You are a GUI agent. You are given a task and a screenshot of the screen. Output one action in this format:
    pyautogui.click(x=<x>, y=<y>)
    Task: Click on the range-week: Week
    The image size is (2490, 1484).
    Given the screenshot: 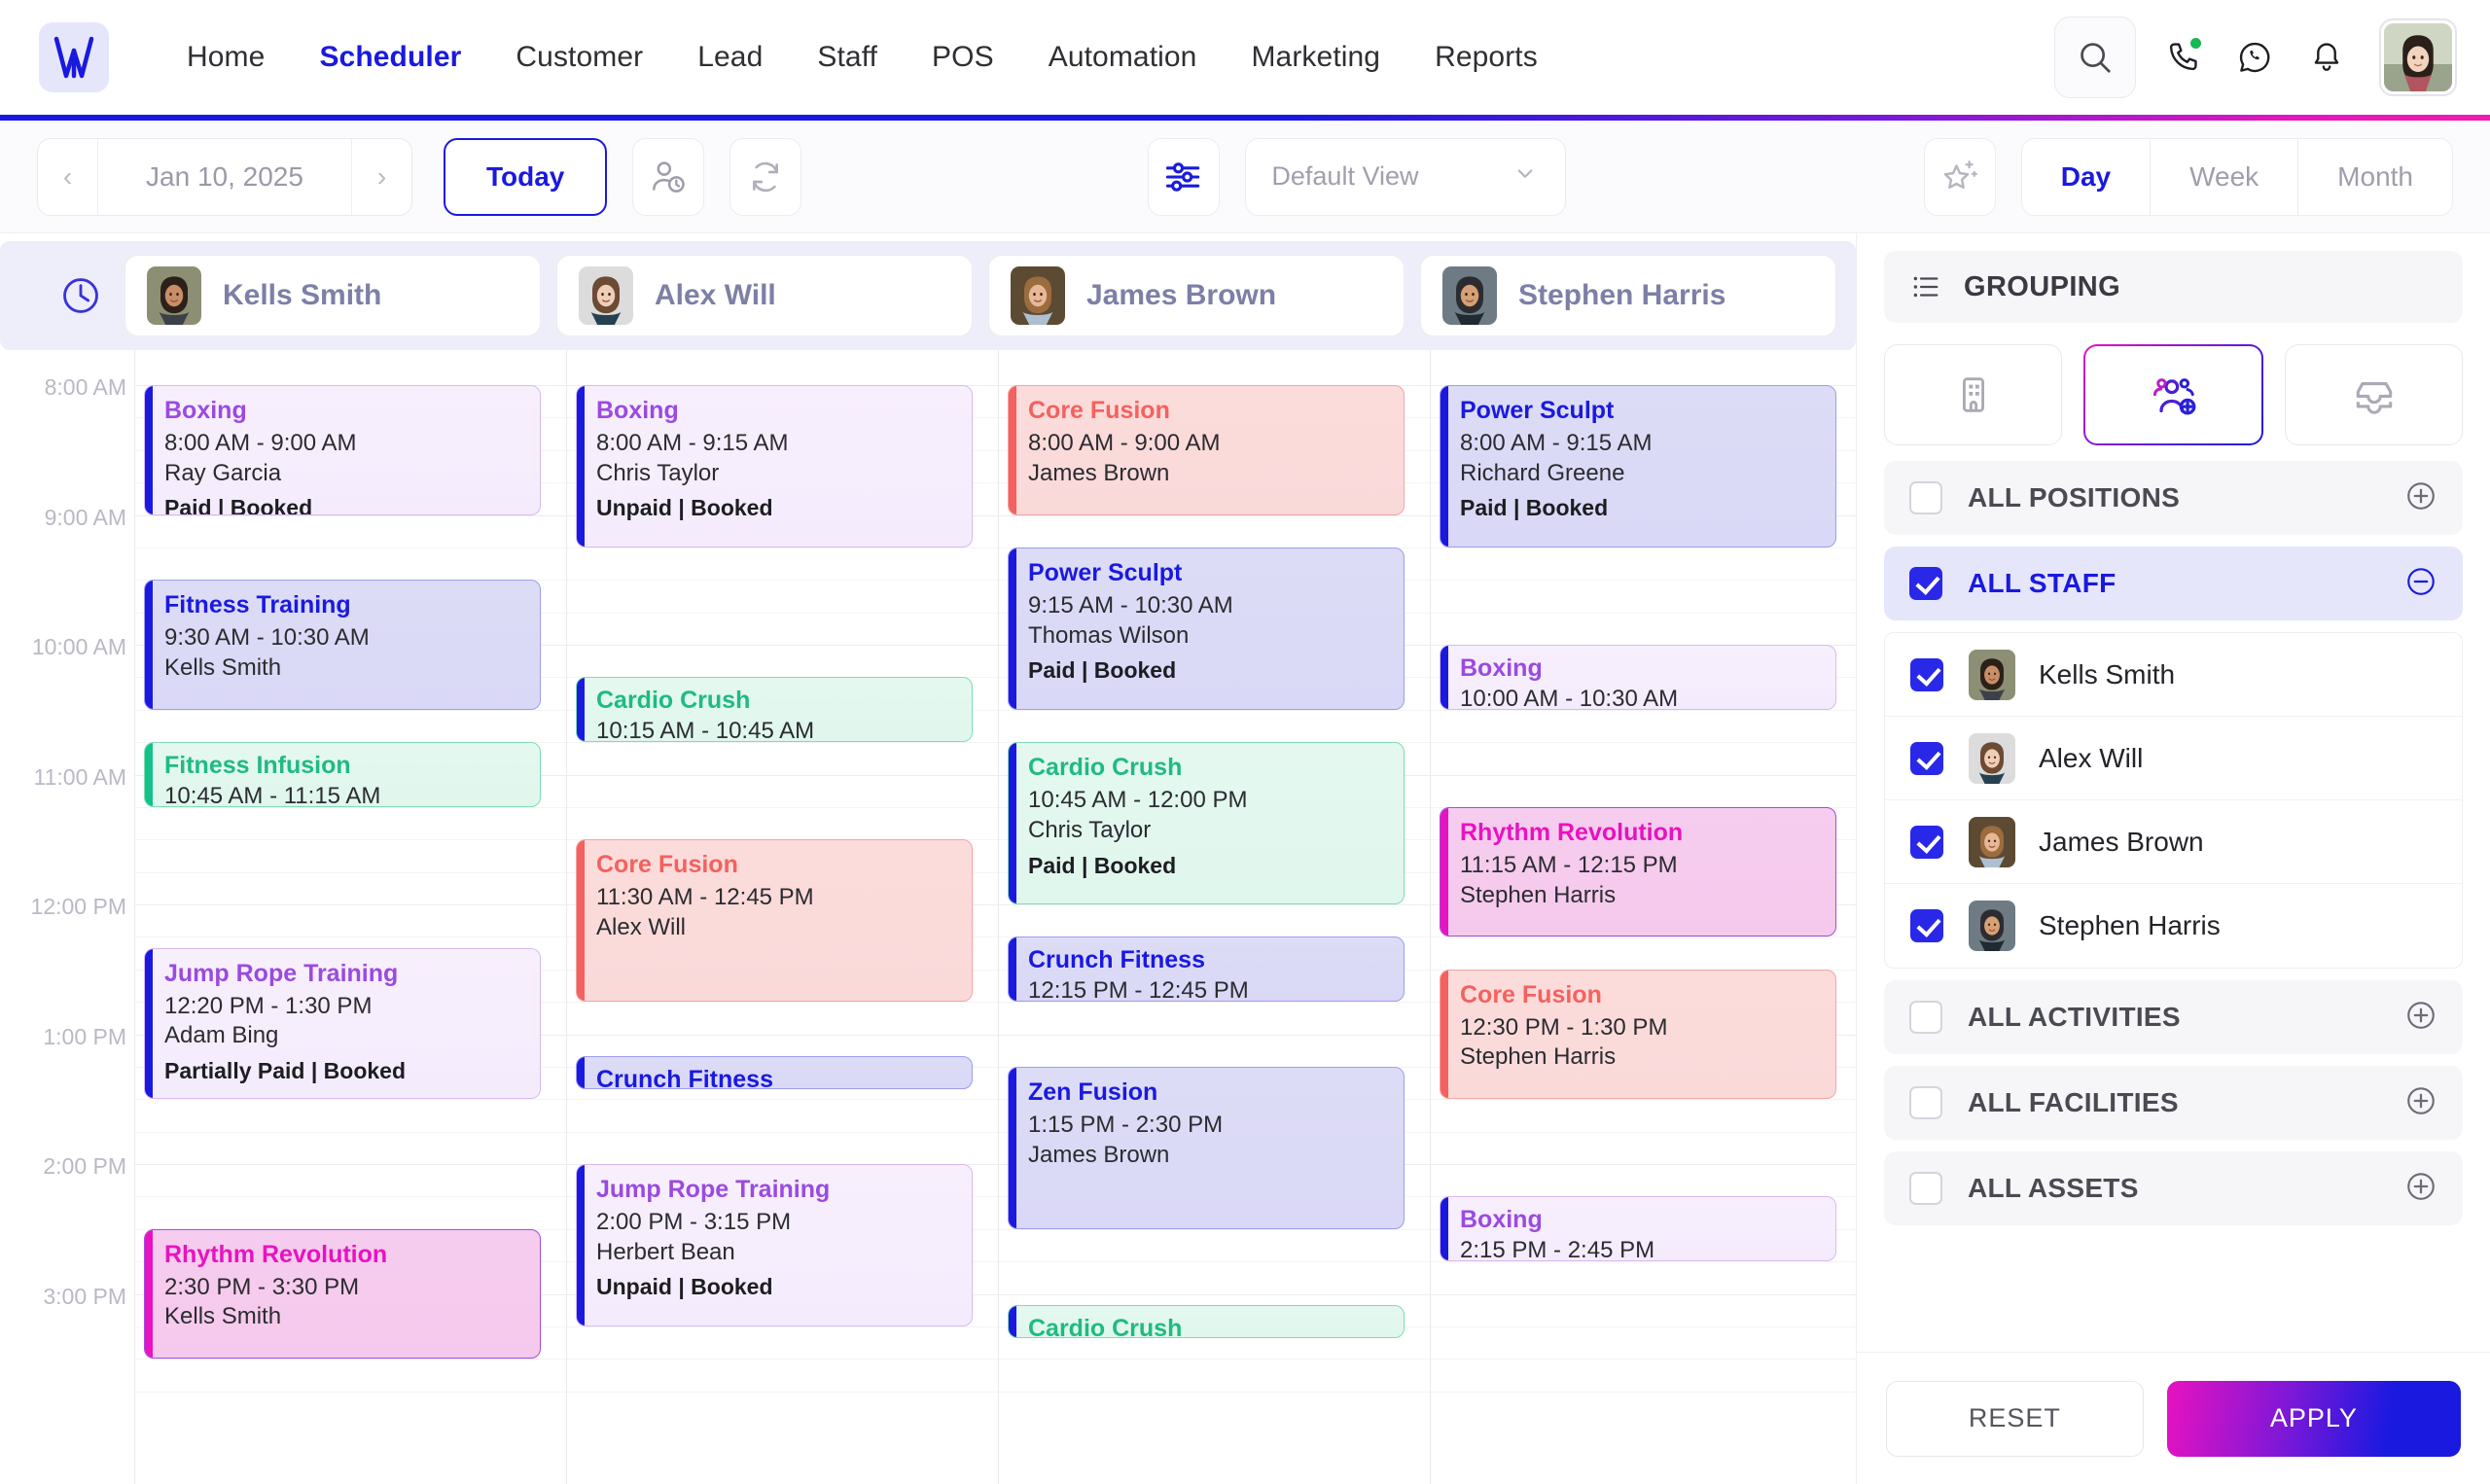 What is the action you would take?
    pyautogui.click(x=2223, y=177)
    